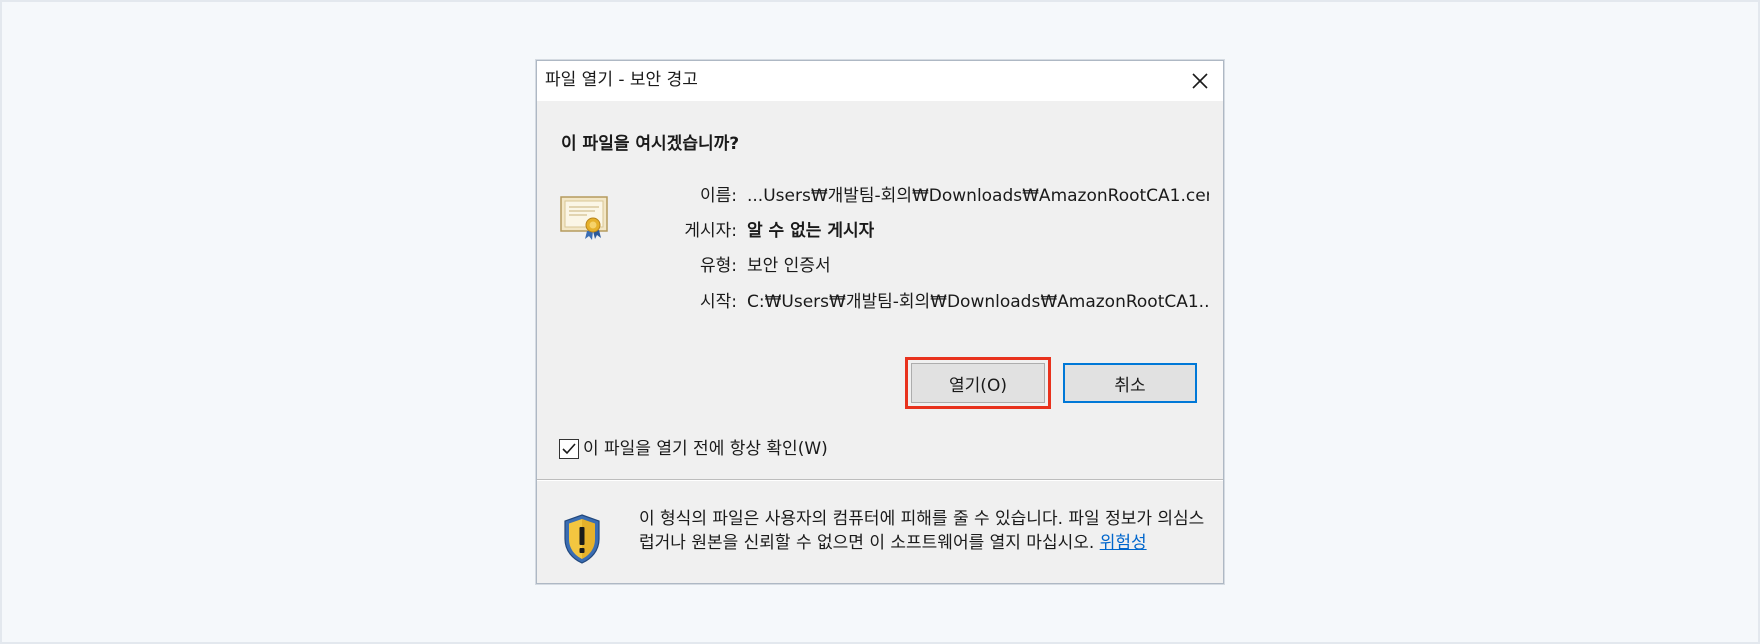 The width and height of the screenshot is (1760, 644). I want to click on type-value: 보안 인증서, so click(789, 266).